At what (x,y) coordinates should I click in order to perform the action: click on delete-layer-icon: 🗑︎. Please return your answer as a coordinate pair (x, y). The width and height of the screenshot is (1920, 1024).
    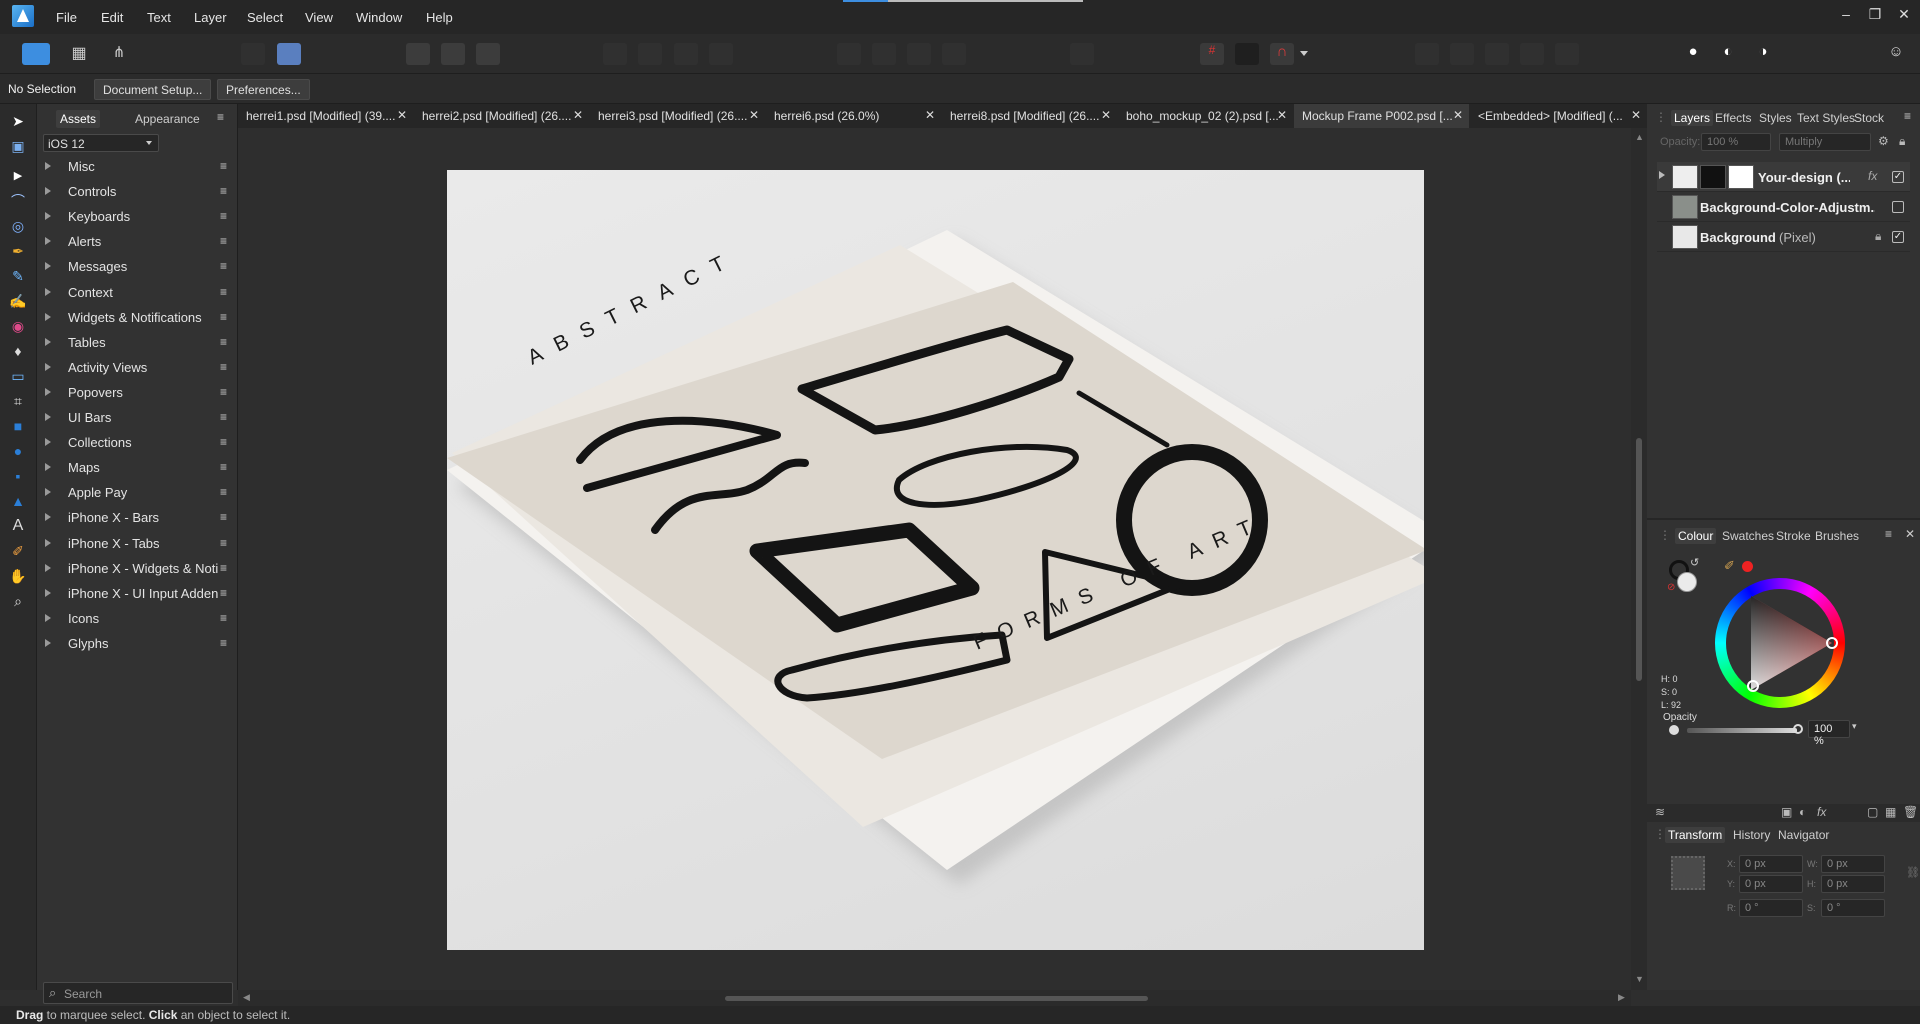
    Looking at the image, I should click on (1910, 812).